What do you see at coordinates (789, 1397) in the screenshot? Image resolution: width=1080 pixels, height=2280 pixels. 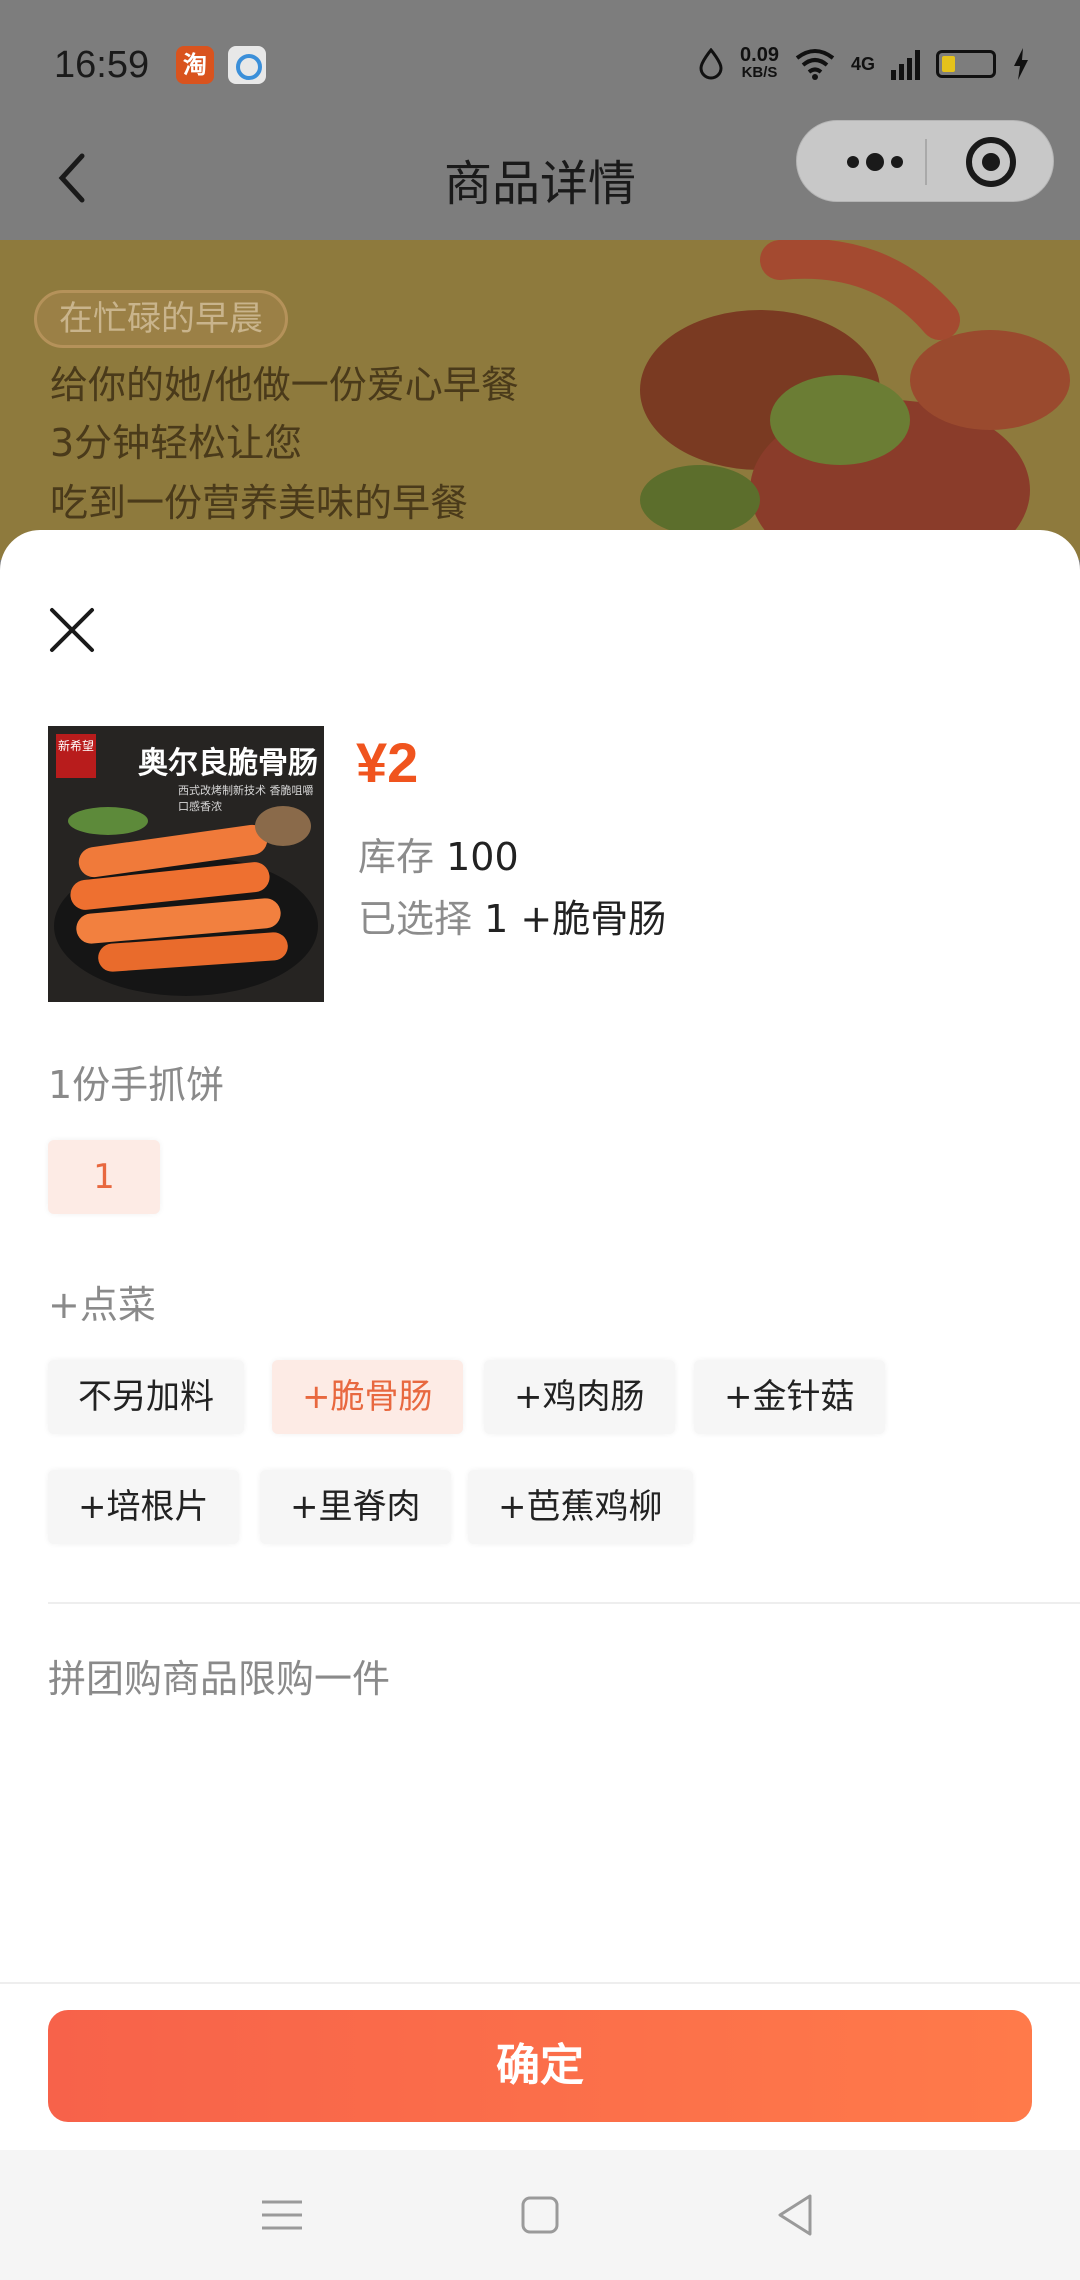 I see `option-chip-enoki: +金针菇` at bounding box center [789, 1397].